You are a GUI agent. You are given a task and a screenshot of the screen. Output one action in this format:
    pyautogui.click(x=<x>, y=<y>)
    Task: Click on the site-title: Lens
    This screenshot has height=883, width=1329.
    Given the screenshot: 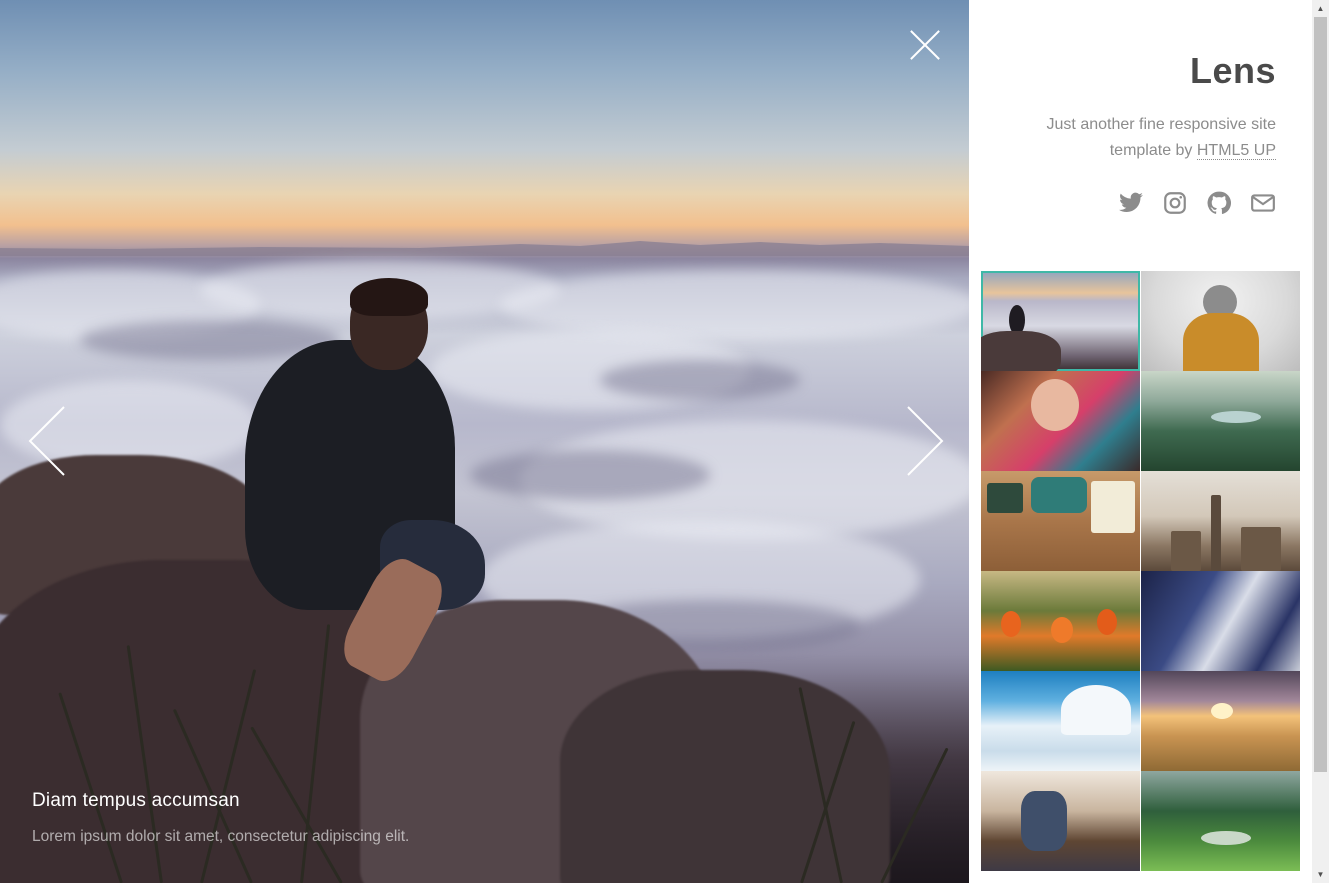 What is the action you would take?
    pyautogui.click(x=1232, y=70)
    